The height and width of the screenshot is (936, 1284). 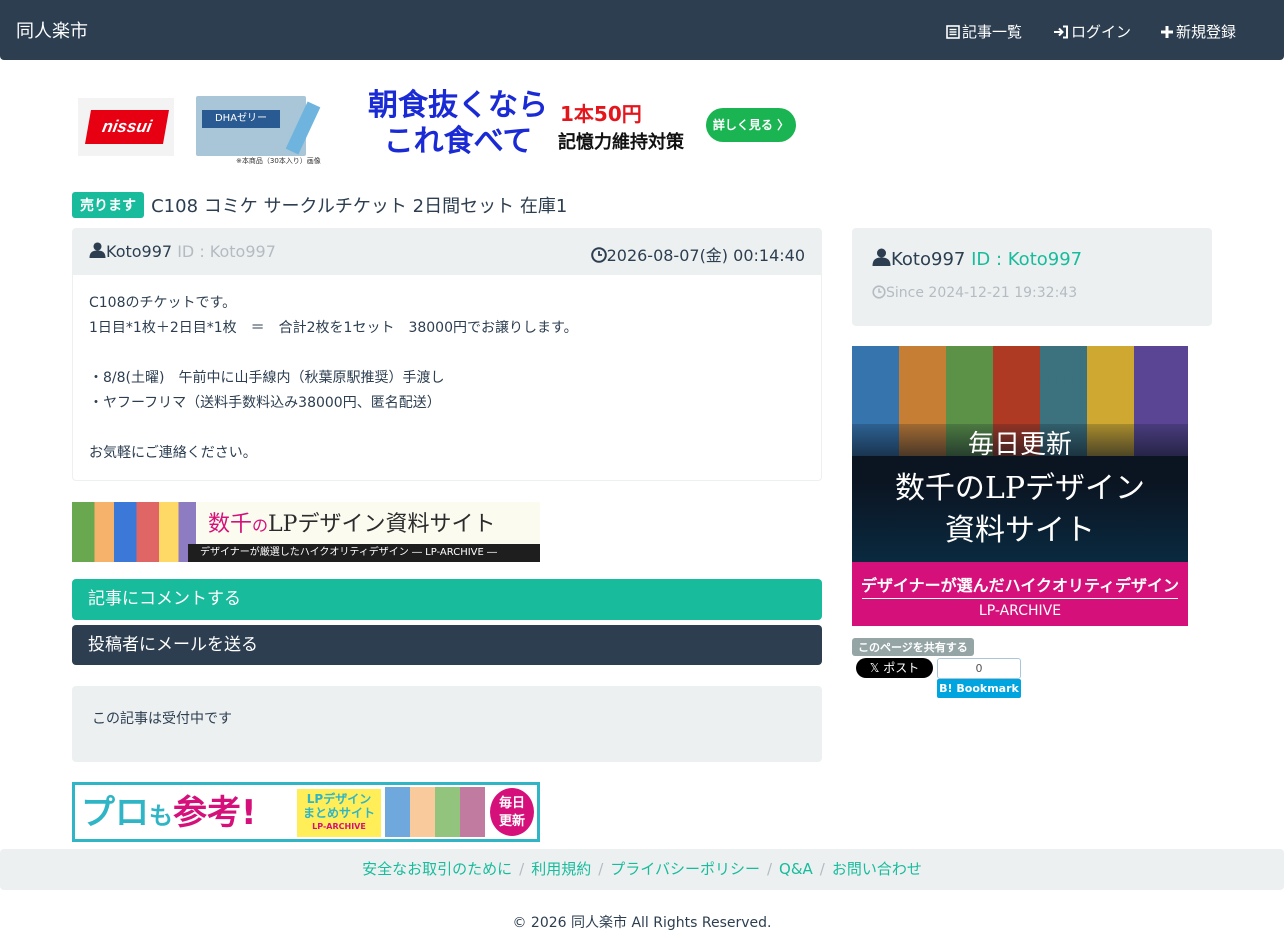 What do you see at coordinates (52, 30) in the screenshot?
I see `site-brand: 同人楽市` at bounding box center [52, 30].